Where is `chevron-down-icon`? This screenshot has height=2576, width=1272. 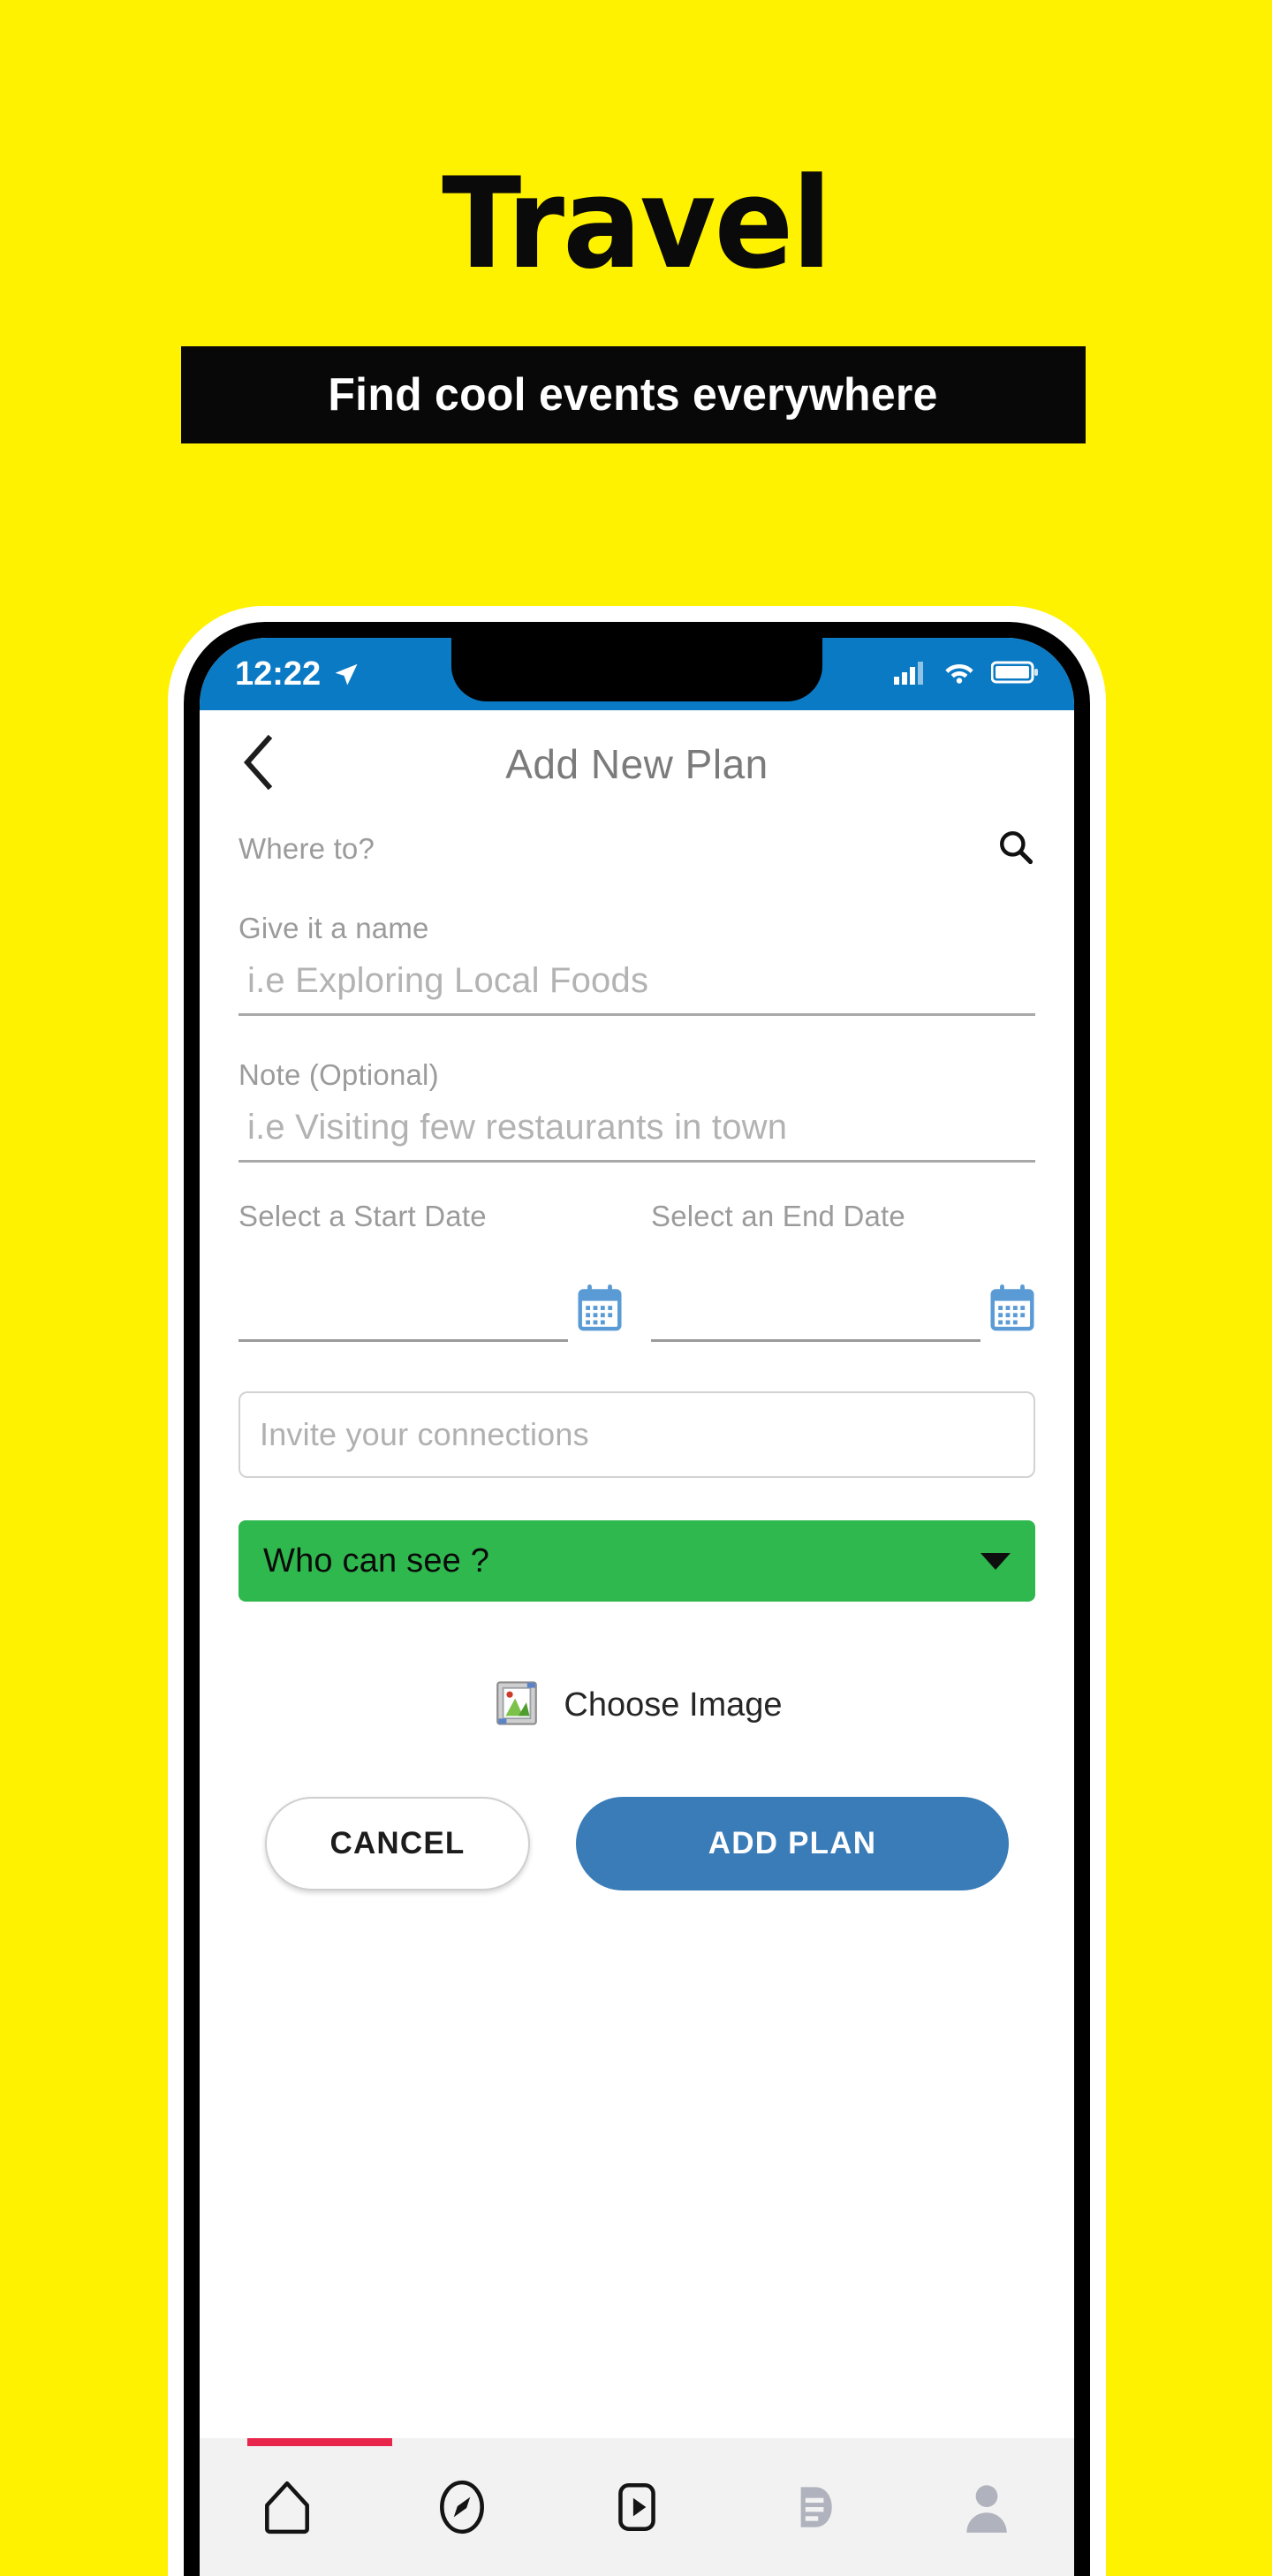 chevron-down-icon is located at coordinates (995, 1561).